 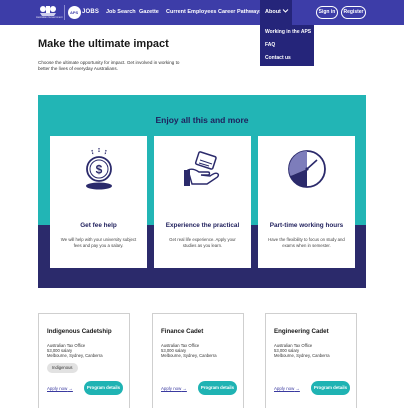 What do you see at coordinates (49, 17) in the screenshot?
I see `crest-caption: Australian Government` at bounding box center [49, 17].